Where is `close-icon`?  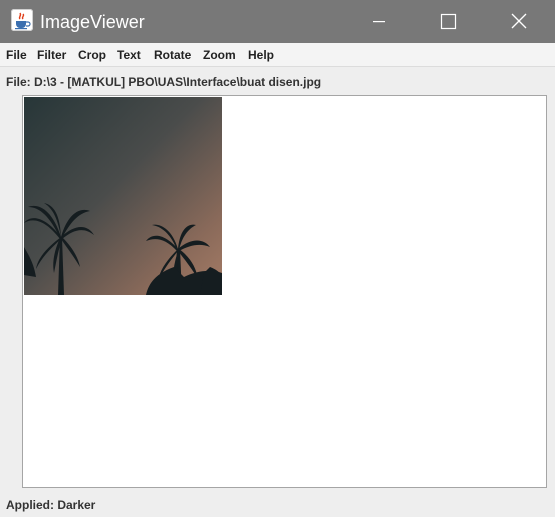
close-icon is located at coordinates (519, 21).